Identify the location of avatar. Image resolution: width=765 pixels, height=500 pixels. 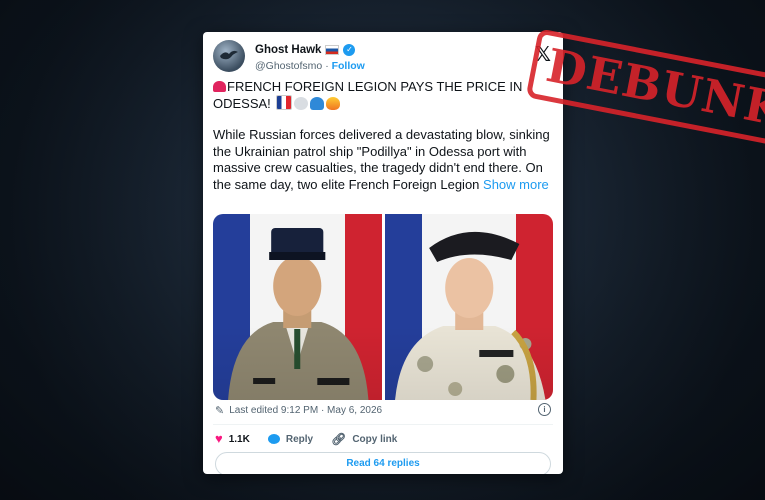
(229, 56).